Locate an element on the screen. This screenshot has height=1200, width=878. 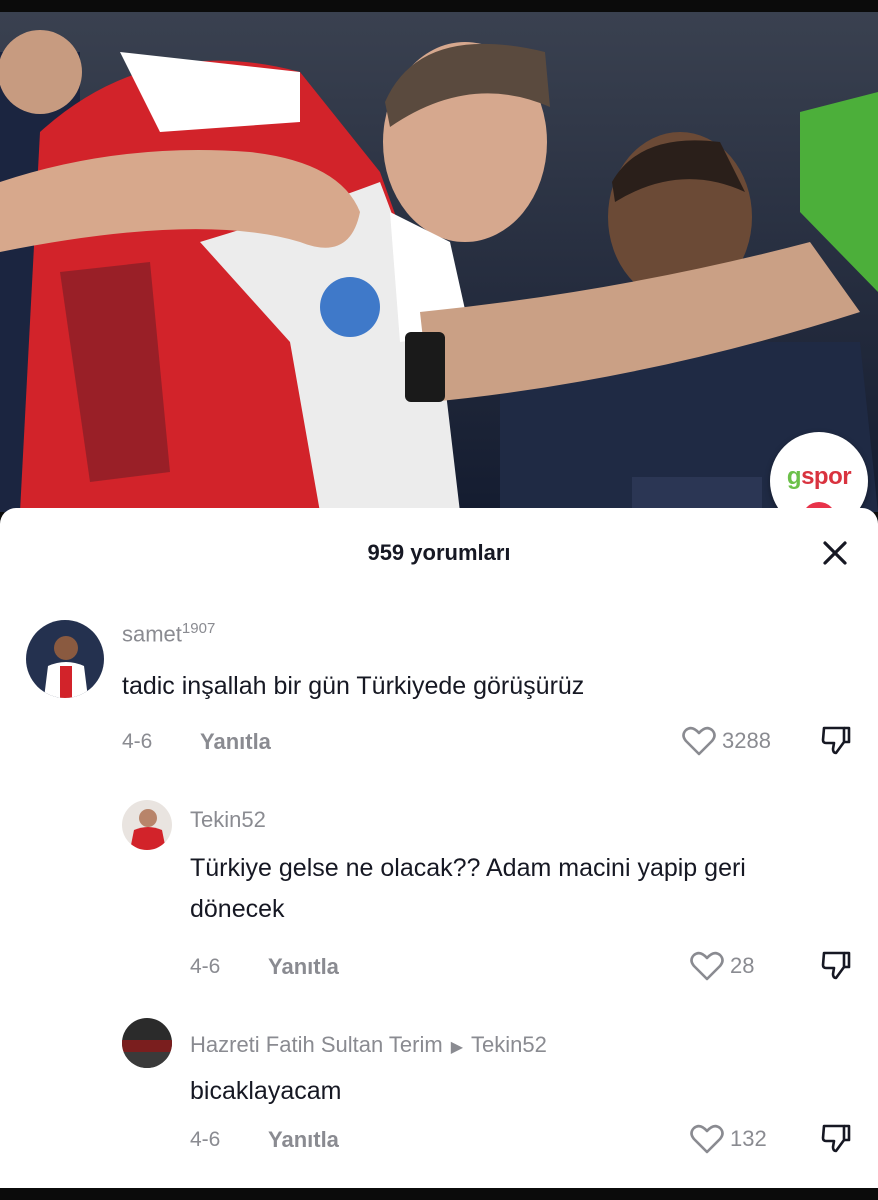
close-button is located at coordinates (835, 553).